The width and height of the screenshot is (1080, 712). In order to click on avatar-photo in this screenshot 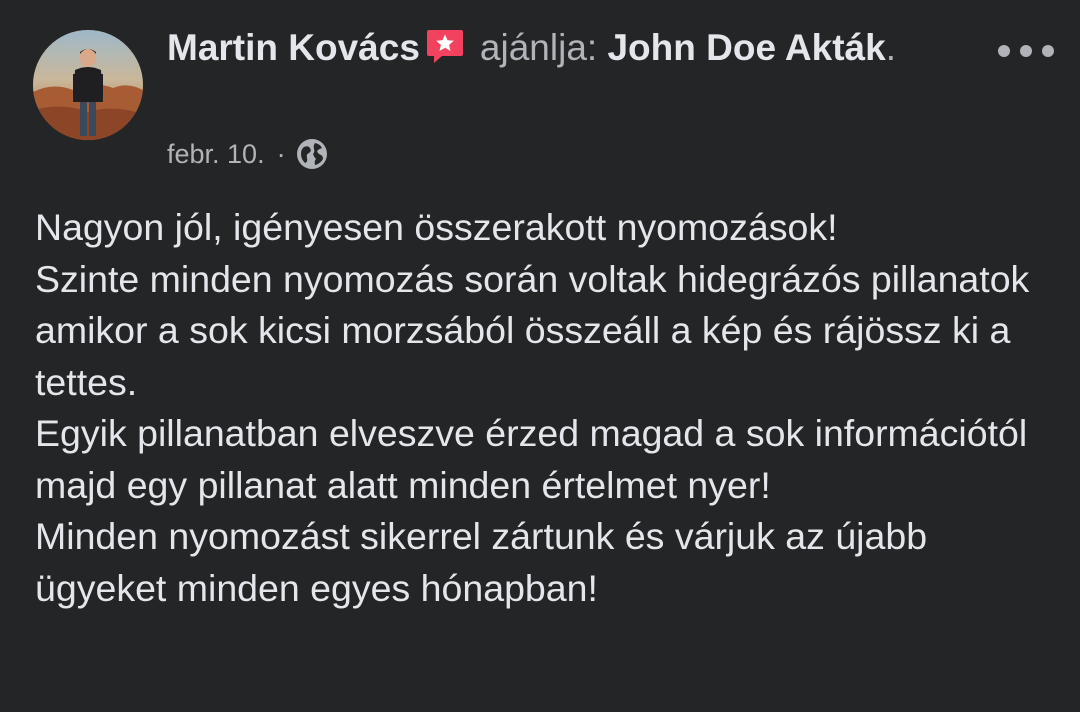, I will do `click(88, 85)`.